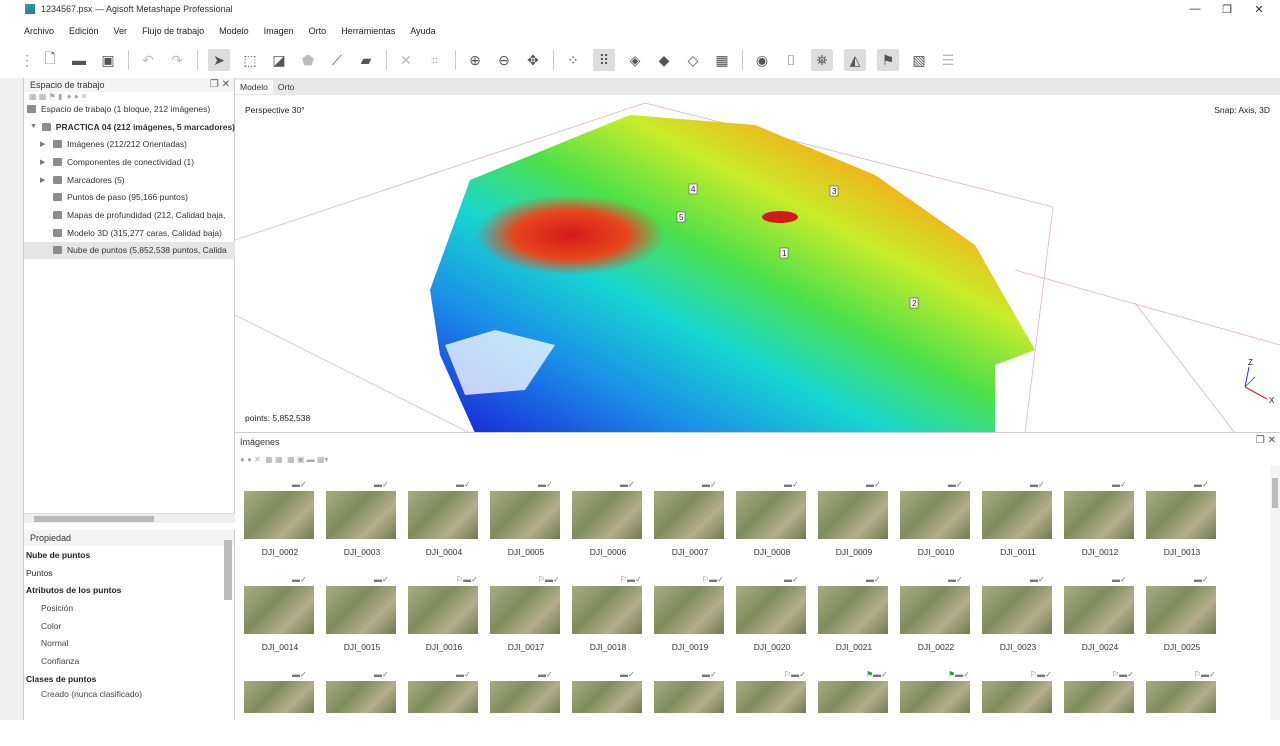  Describe the element at coordinates (933, 516) in the screenshot. I see `image-thumbnail: ▬✓ DJI_0010` at that location.